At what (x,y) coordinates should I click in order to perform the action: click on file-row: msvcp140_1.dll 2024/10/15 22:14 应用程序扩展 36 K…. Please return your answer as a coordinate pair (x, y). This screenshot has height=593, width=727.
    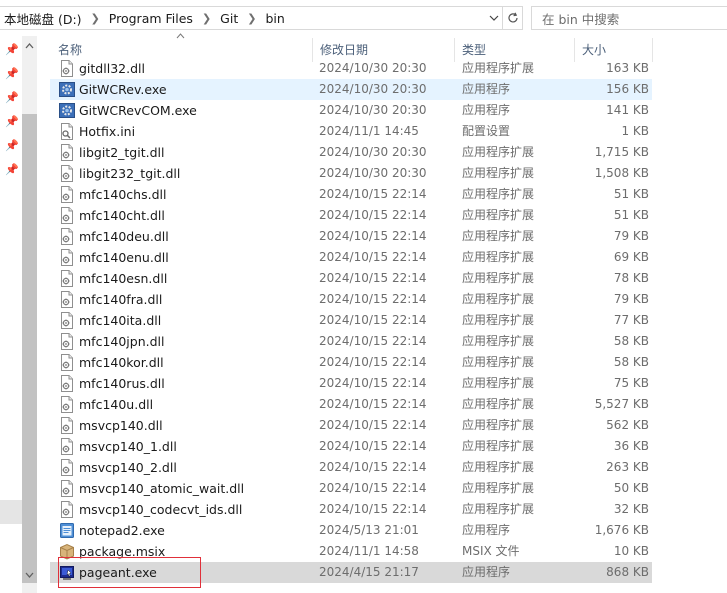
    Looking at the image, I should click on (351, 446).